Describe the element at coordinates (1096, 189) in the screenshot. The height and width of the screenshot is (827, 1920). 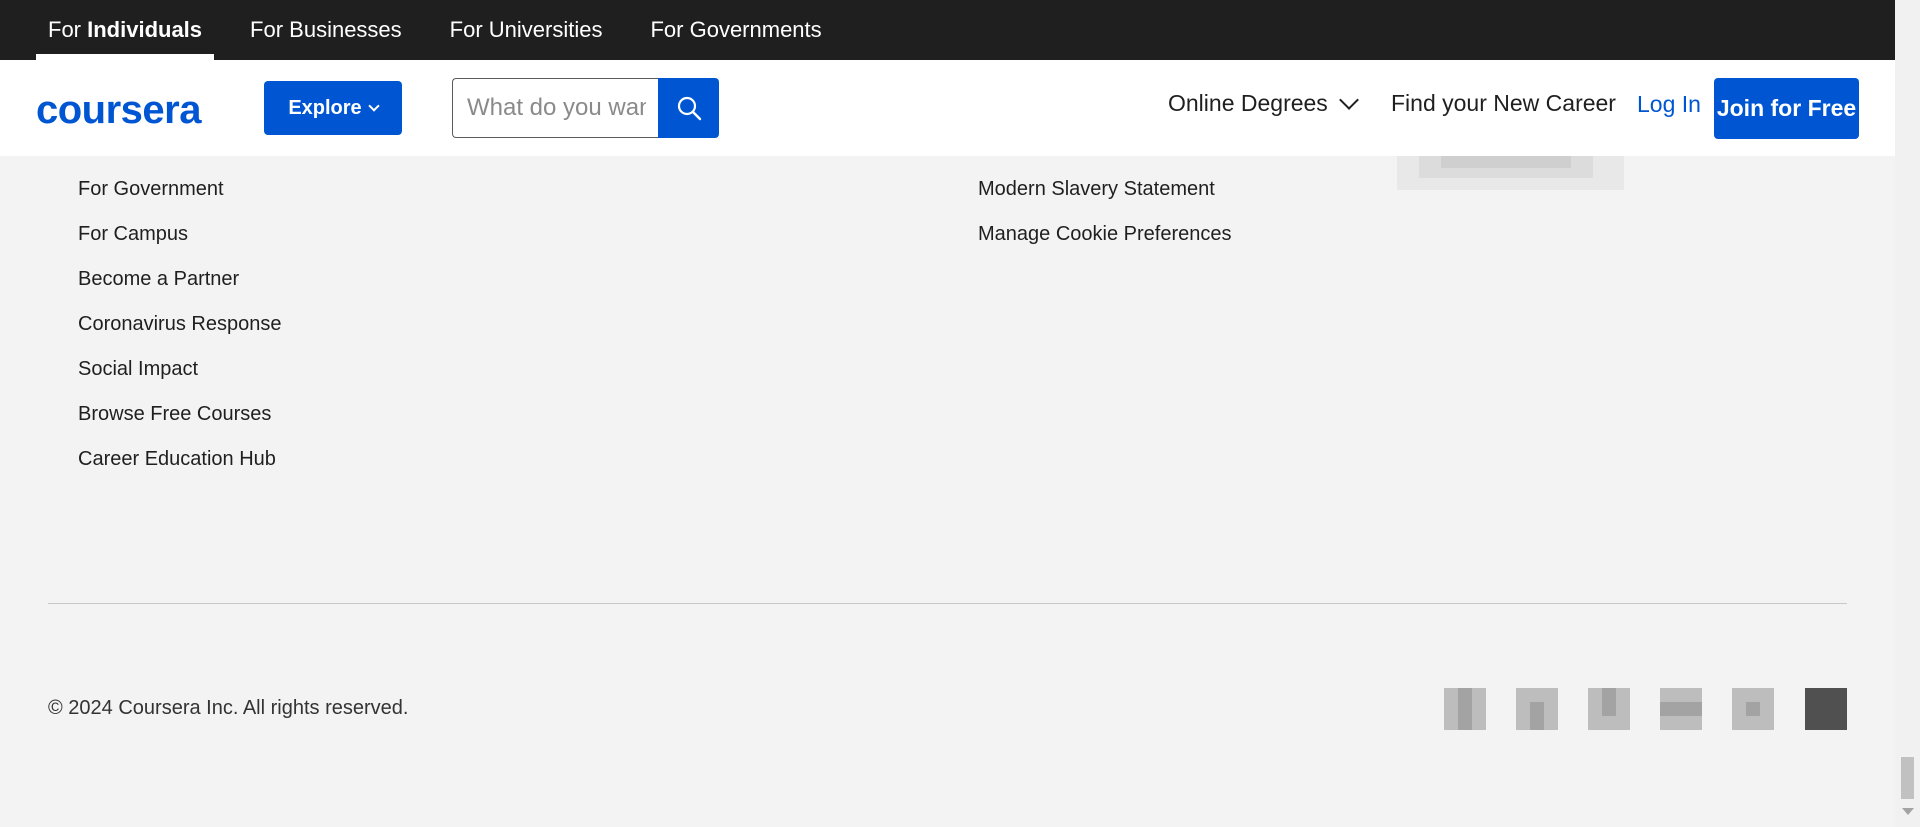
I see `footer-link-modern-slavery-statement: Modern Slavery Statement` at that location.